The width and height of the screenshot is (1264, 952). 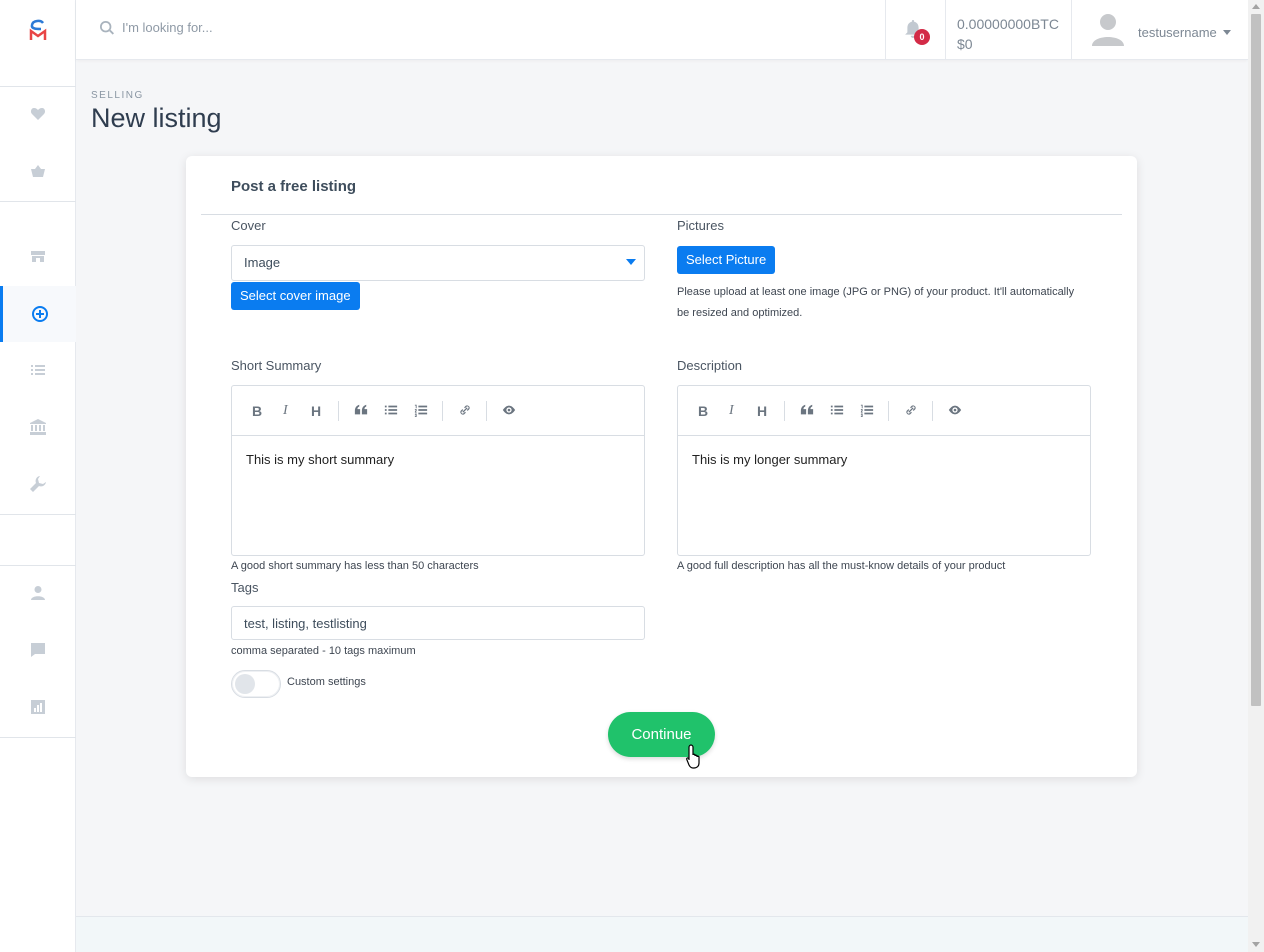 I want to click on sidebar-item-bank, so click(x=38, y=427).